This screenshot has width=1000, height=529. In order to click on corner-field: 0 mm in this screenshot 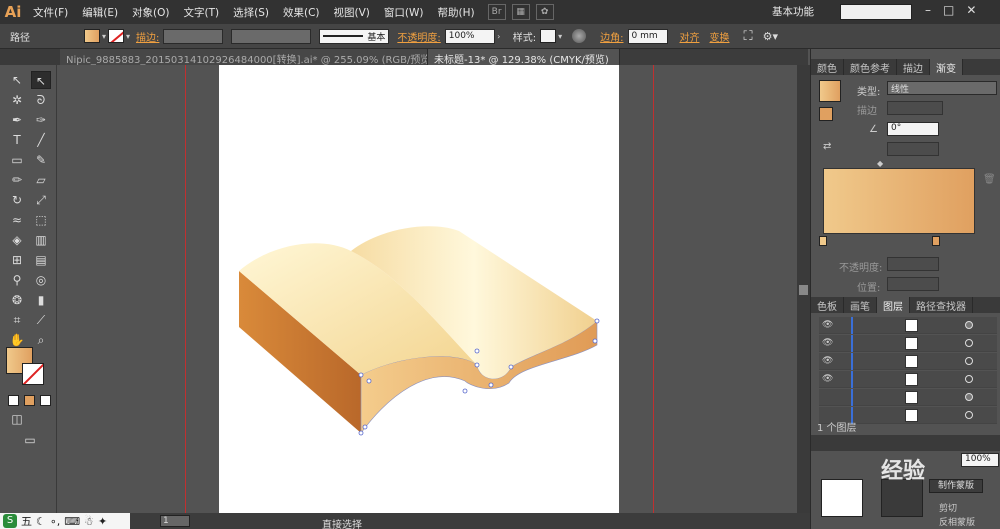, I will do `click(647, 36)`.